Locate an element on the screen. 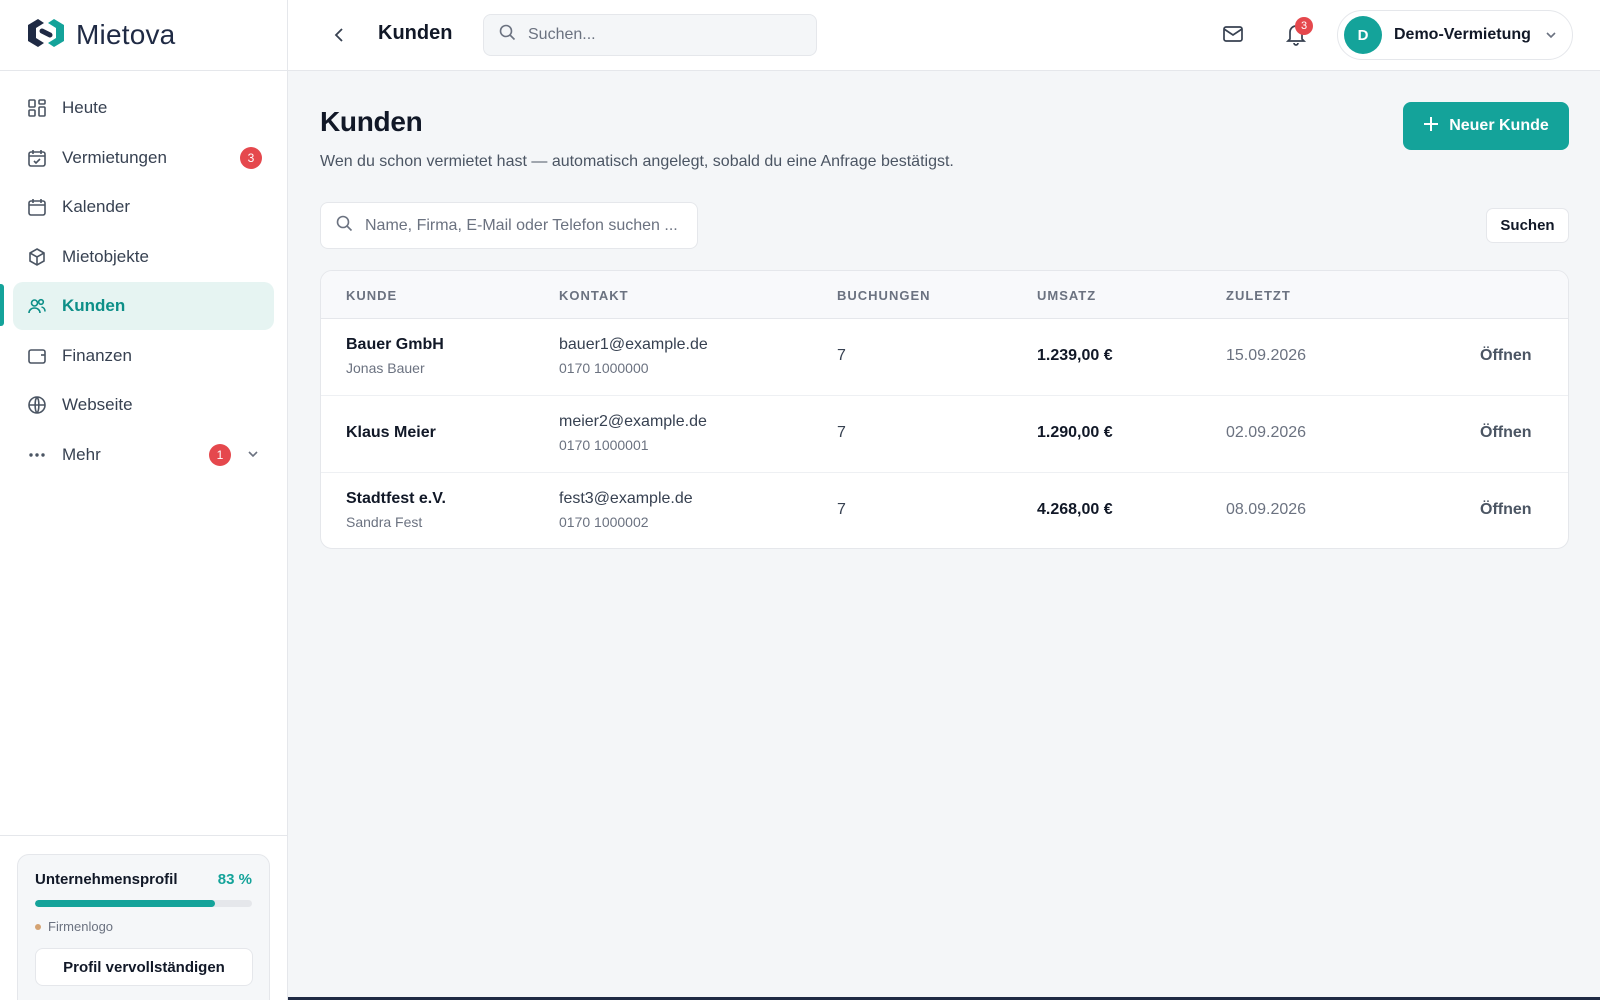 This screenshot has width=1600, height=1000. sidebar-item-label: Kalender is located at coordinates (96, 206).